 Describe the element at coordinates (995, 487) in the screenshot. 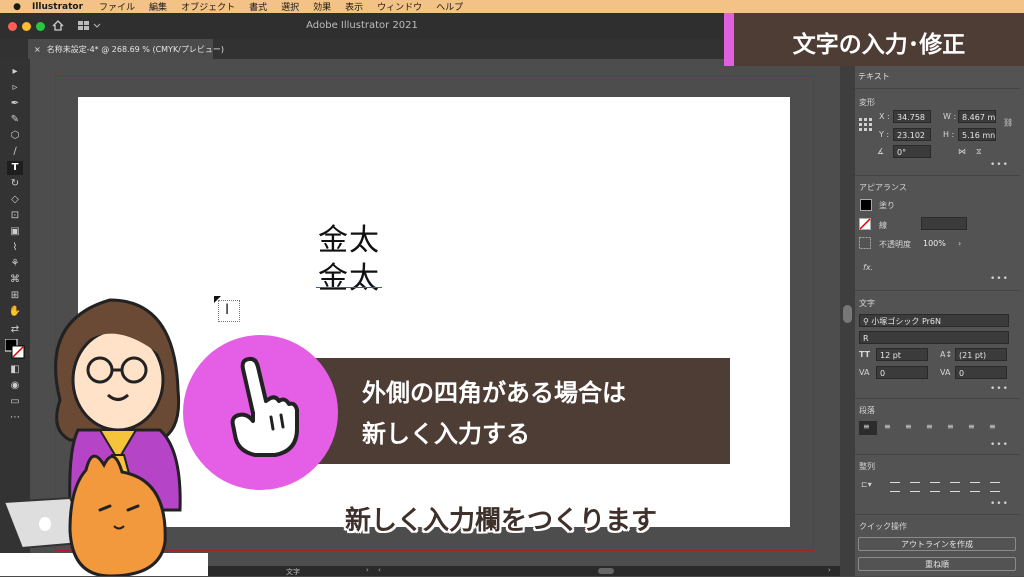

I see `align-bottom-edges-icon` at that location.